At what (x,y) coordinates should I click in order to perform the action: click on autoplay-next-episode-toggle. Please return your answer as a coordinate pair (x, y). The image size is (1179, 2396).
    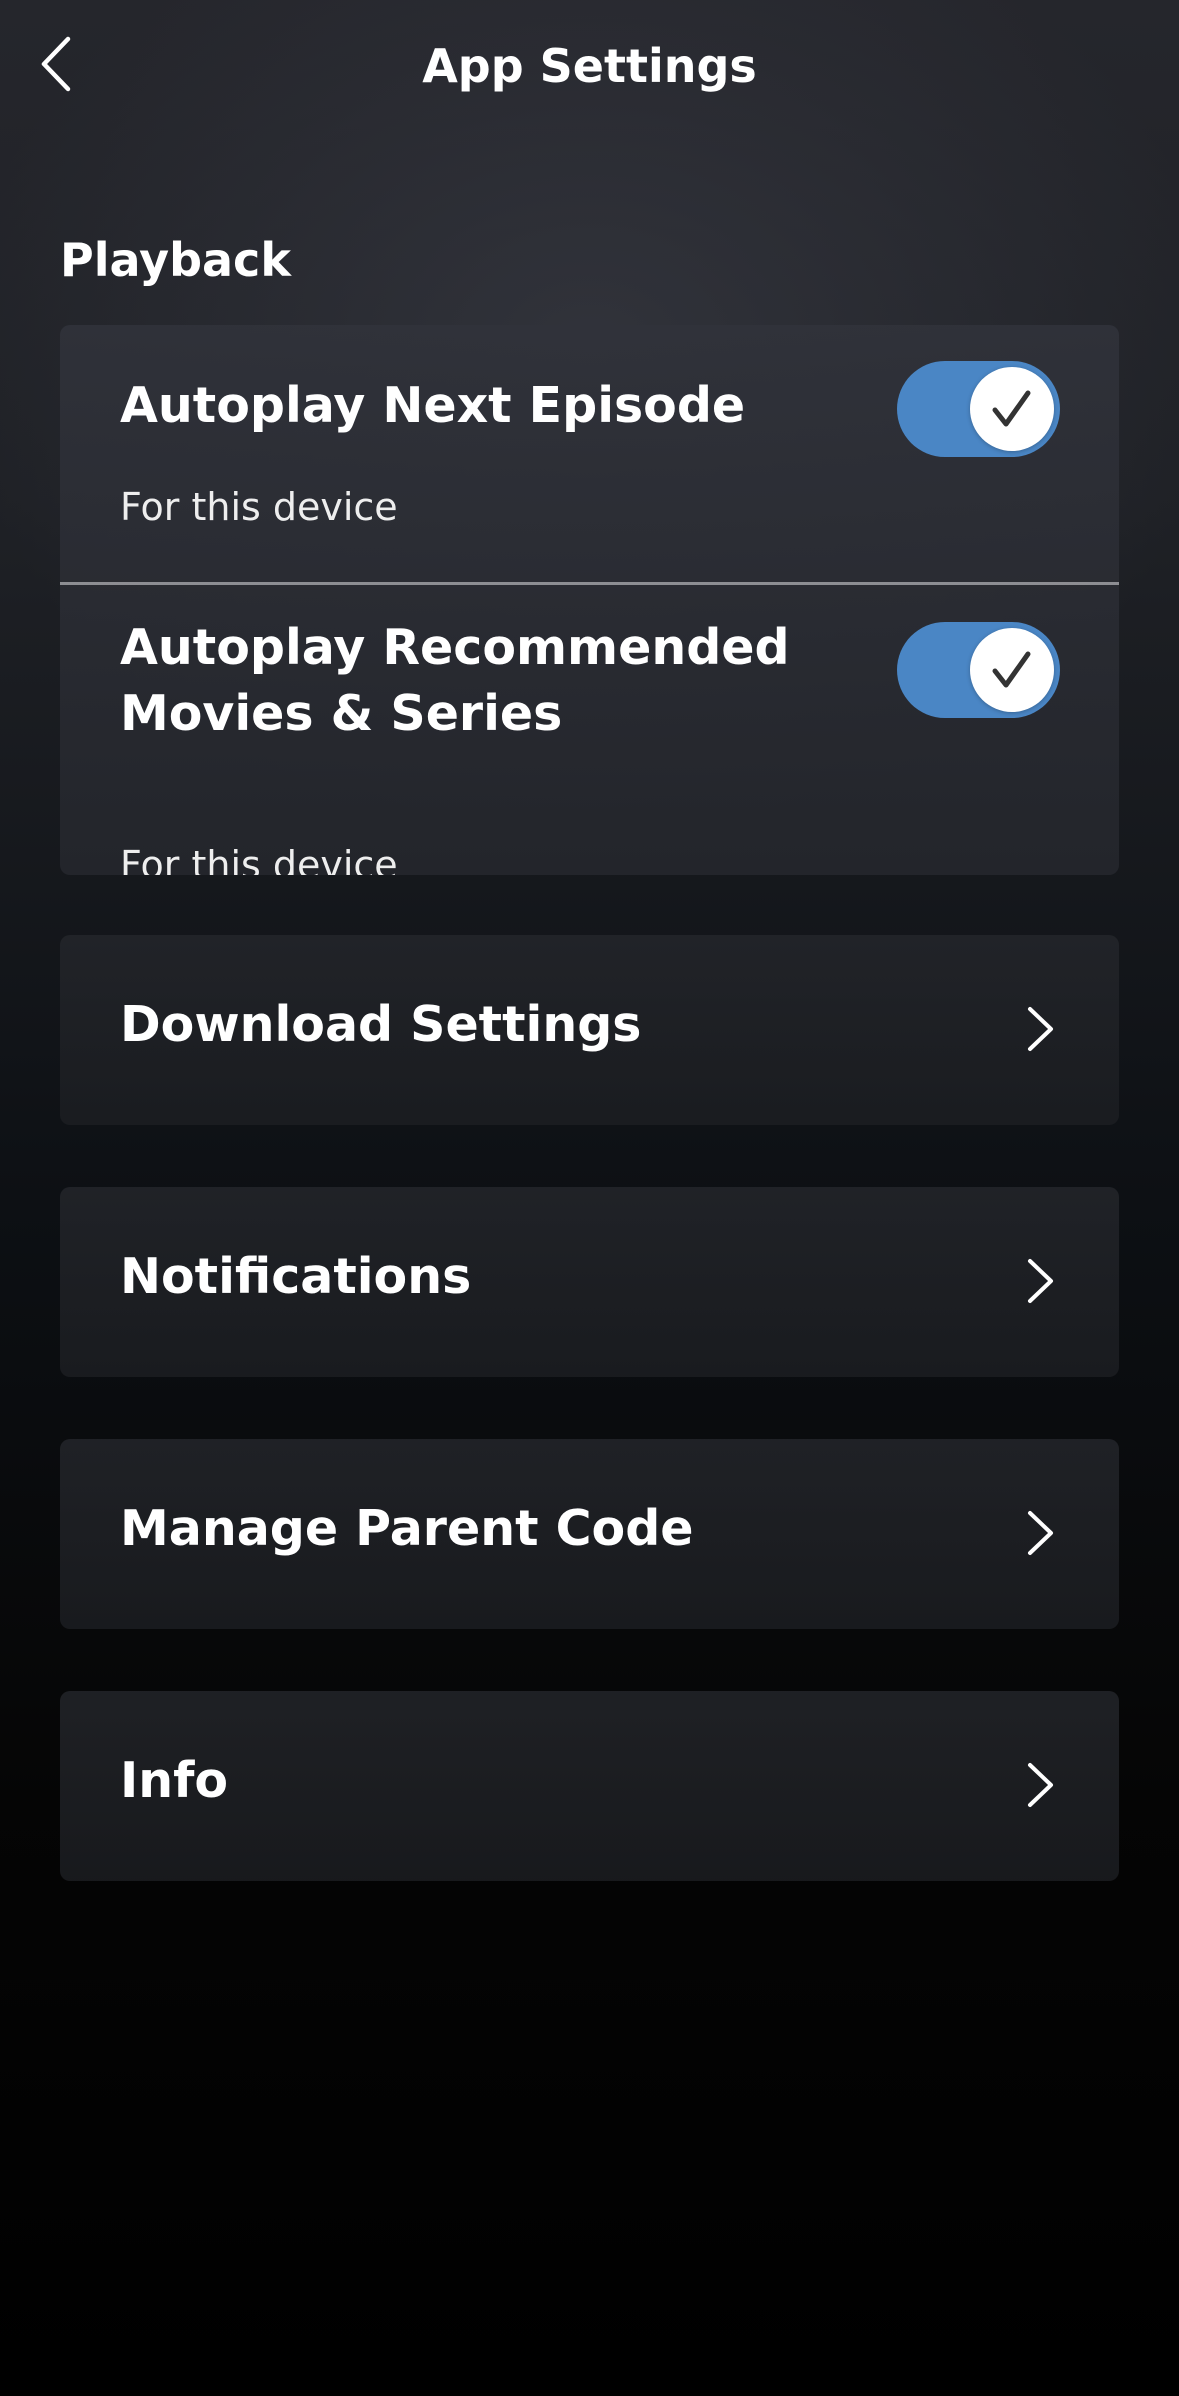
    Looking at the image, I should click on (978, 409).